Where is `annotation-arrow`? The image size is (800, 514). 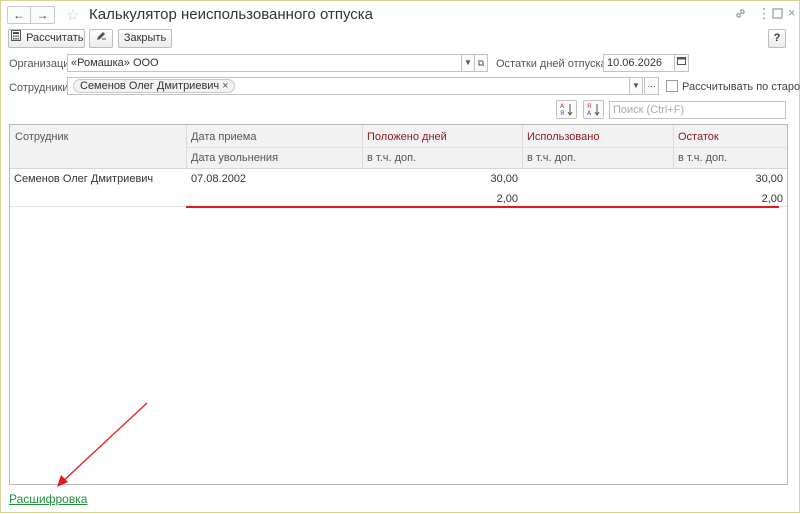 annotation-arrow is located at coordinates (102, 444).